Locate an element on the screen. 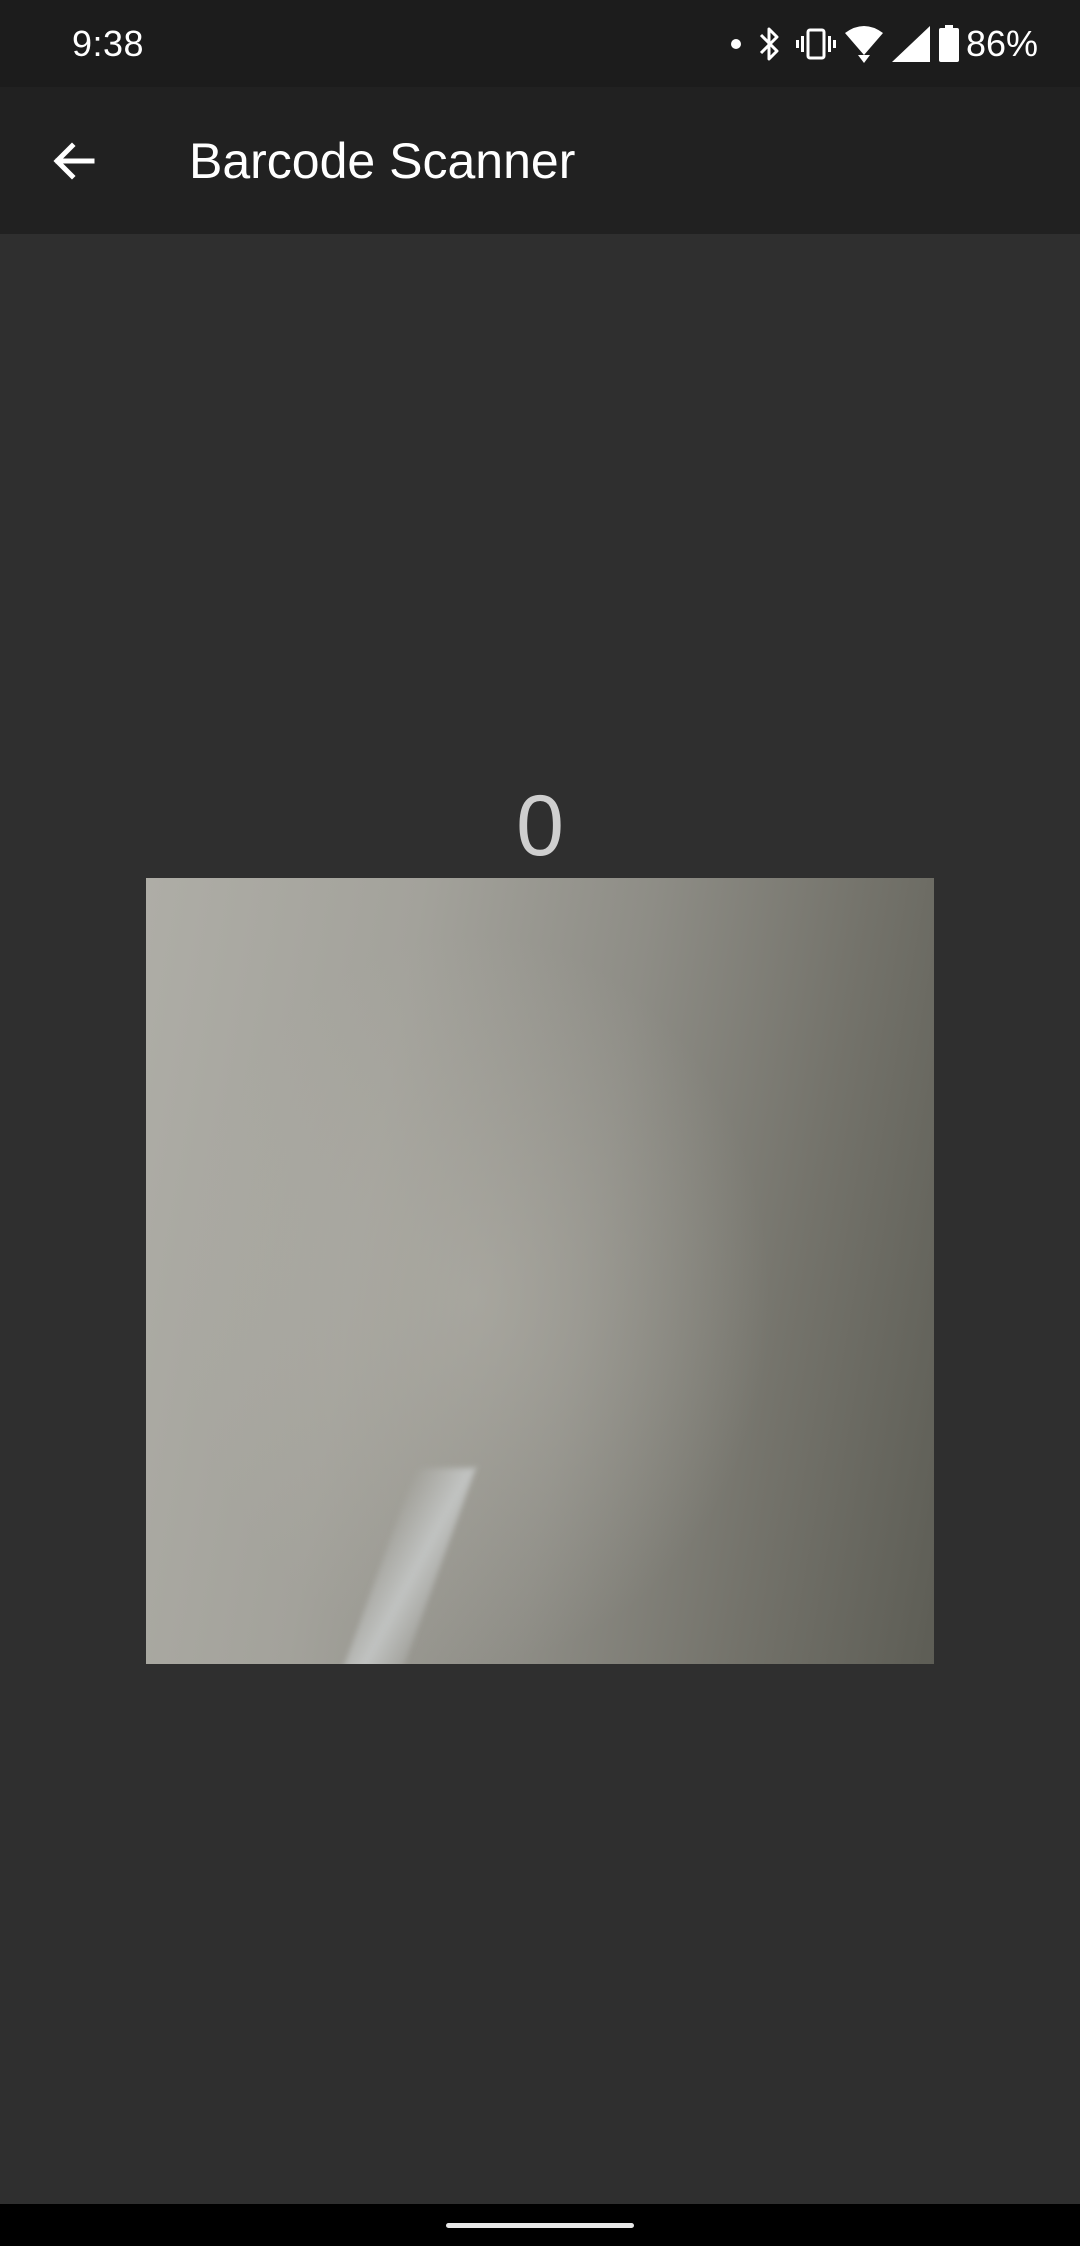 The image size is (1080, 2246). back-button is located at coordinates (74, 161).